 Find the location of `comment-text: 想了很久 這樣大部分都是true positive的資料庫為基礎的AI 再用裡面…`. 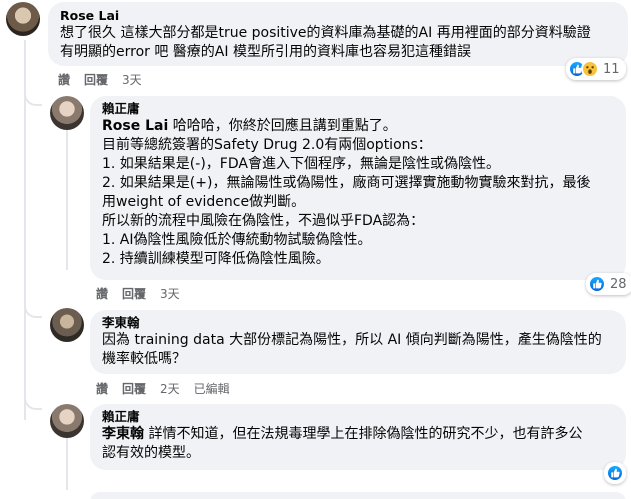

comment-text: 想了很久 這樣大部分都是true positive的資料庫為基礎的AI 再用裡面… is located at coordinates (325, 42).